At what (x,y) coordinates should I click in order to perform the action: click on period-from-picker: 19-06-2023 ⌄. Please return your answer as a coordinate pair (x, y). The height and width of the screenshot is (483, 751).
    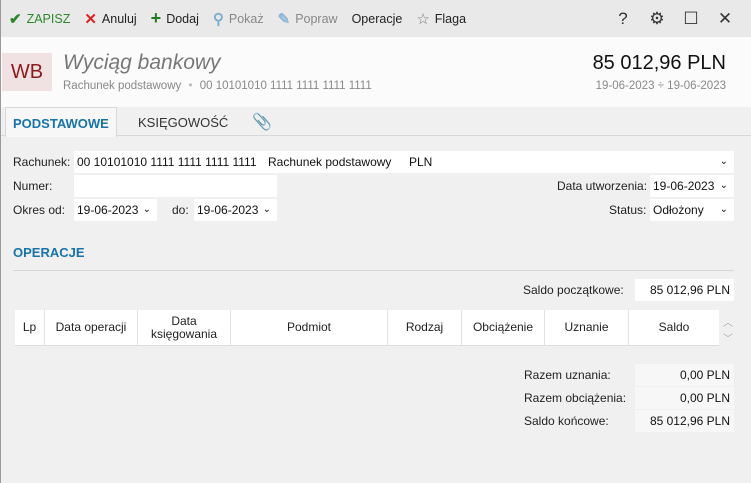
    Looking at the image, I should click on (115, 210).